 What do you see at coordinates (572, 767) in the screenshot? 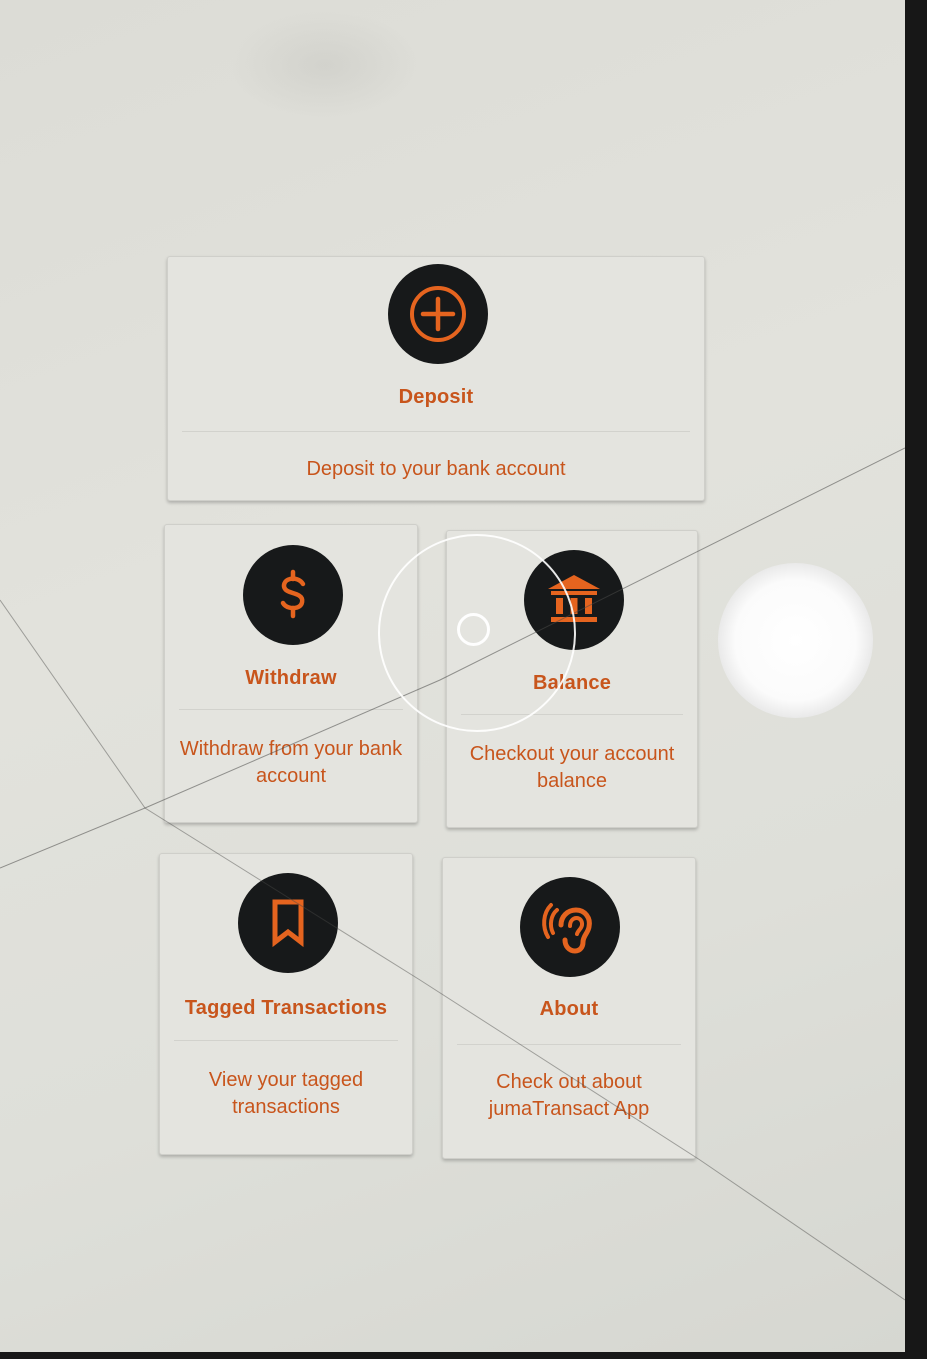
I see `balance-description: Checkout your account balance` at bounding box center [572, 767].